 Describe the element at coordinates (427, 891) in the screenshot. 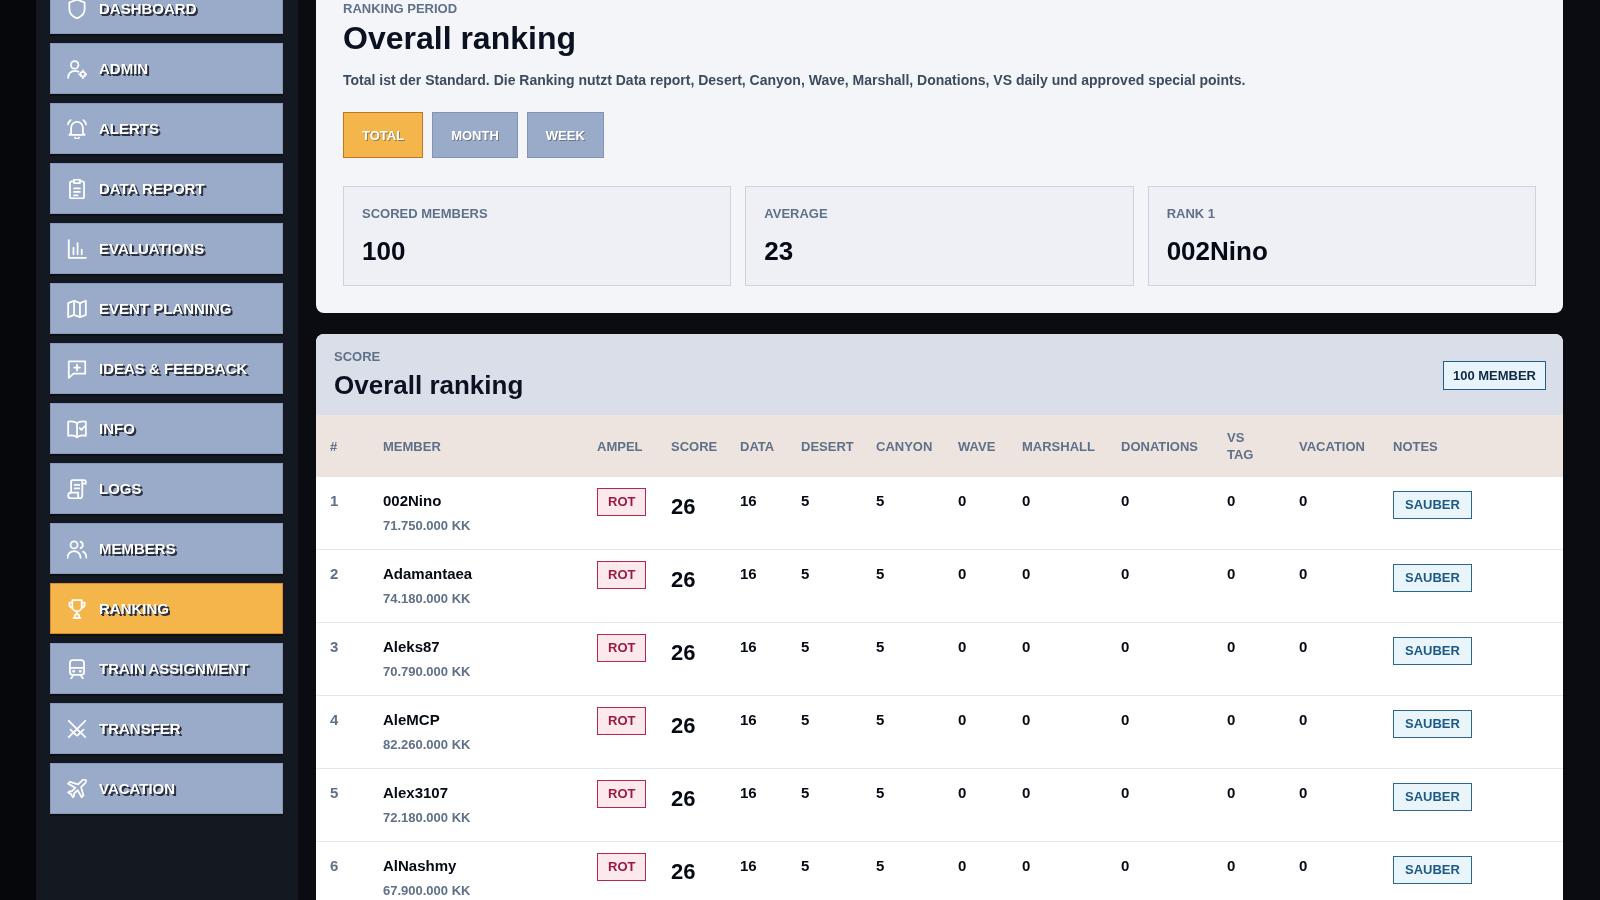

I see `member-amount: 67.900.000 KK` at that location.